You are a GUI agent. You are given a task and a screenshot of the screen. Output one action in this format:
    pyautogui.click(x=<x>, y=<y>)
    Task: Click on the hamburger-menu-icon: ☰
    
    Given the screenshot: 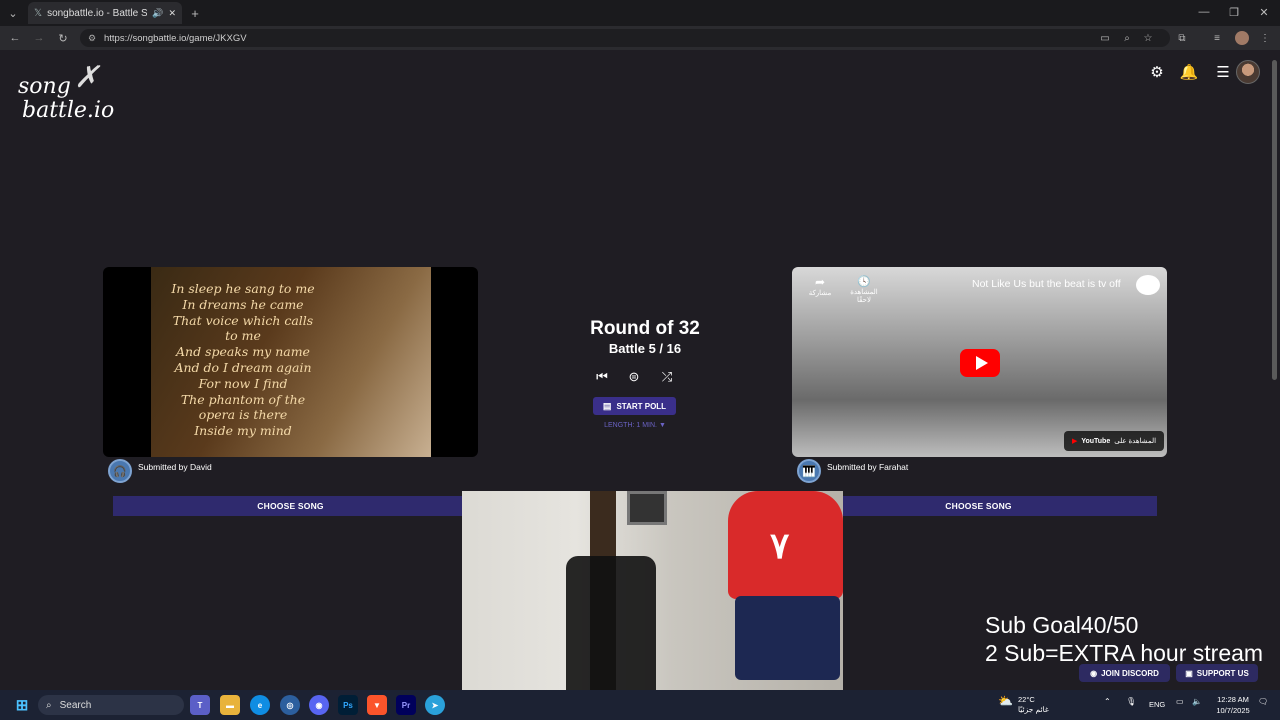 What is the action you would take?
    pyautogui.click(x=1223, y=72)
    